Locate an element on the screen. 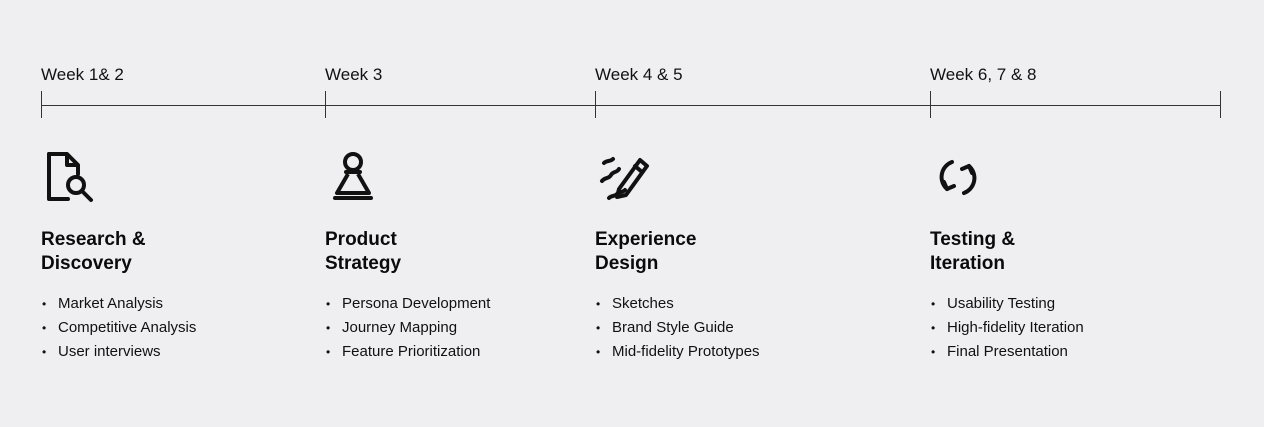 This screenshot has height=427, width=1264. phase-title-line: Iteration is located at coordinates (967, 263).